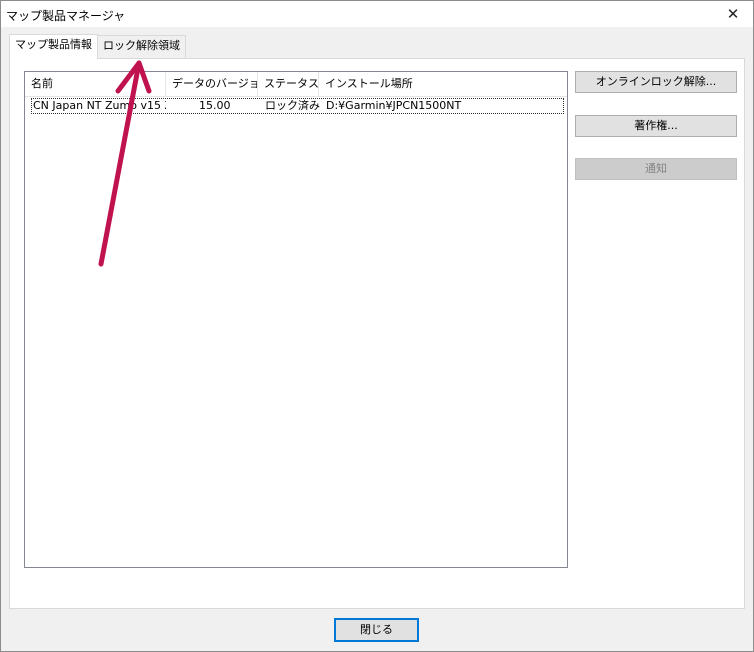 Image resolution: width=754 pixels, height=652 pixels. Describe the element at coordinates (53, 46) in the screenshot. I see `tab-map-product-info: マップ製品情報` at that location.